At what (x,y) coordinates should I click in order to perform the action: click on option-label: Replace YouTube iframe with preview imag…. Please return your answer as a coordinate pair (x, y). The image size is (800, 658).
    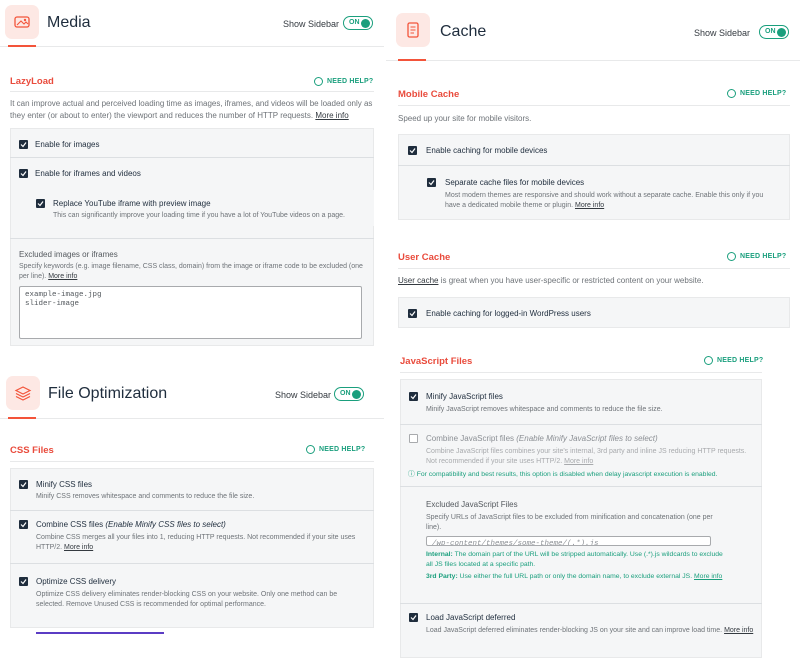
    Looking at the image, I should click on (132, 203).